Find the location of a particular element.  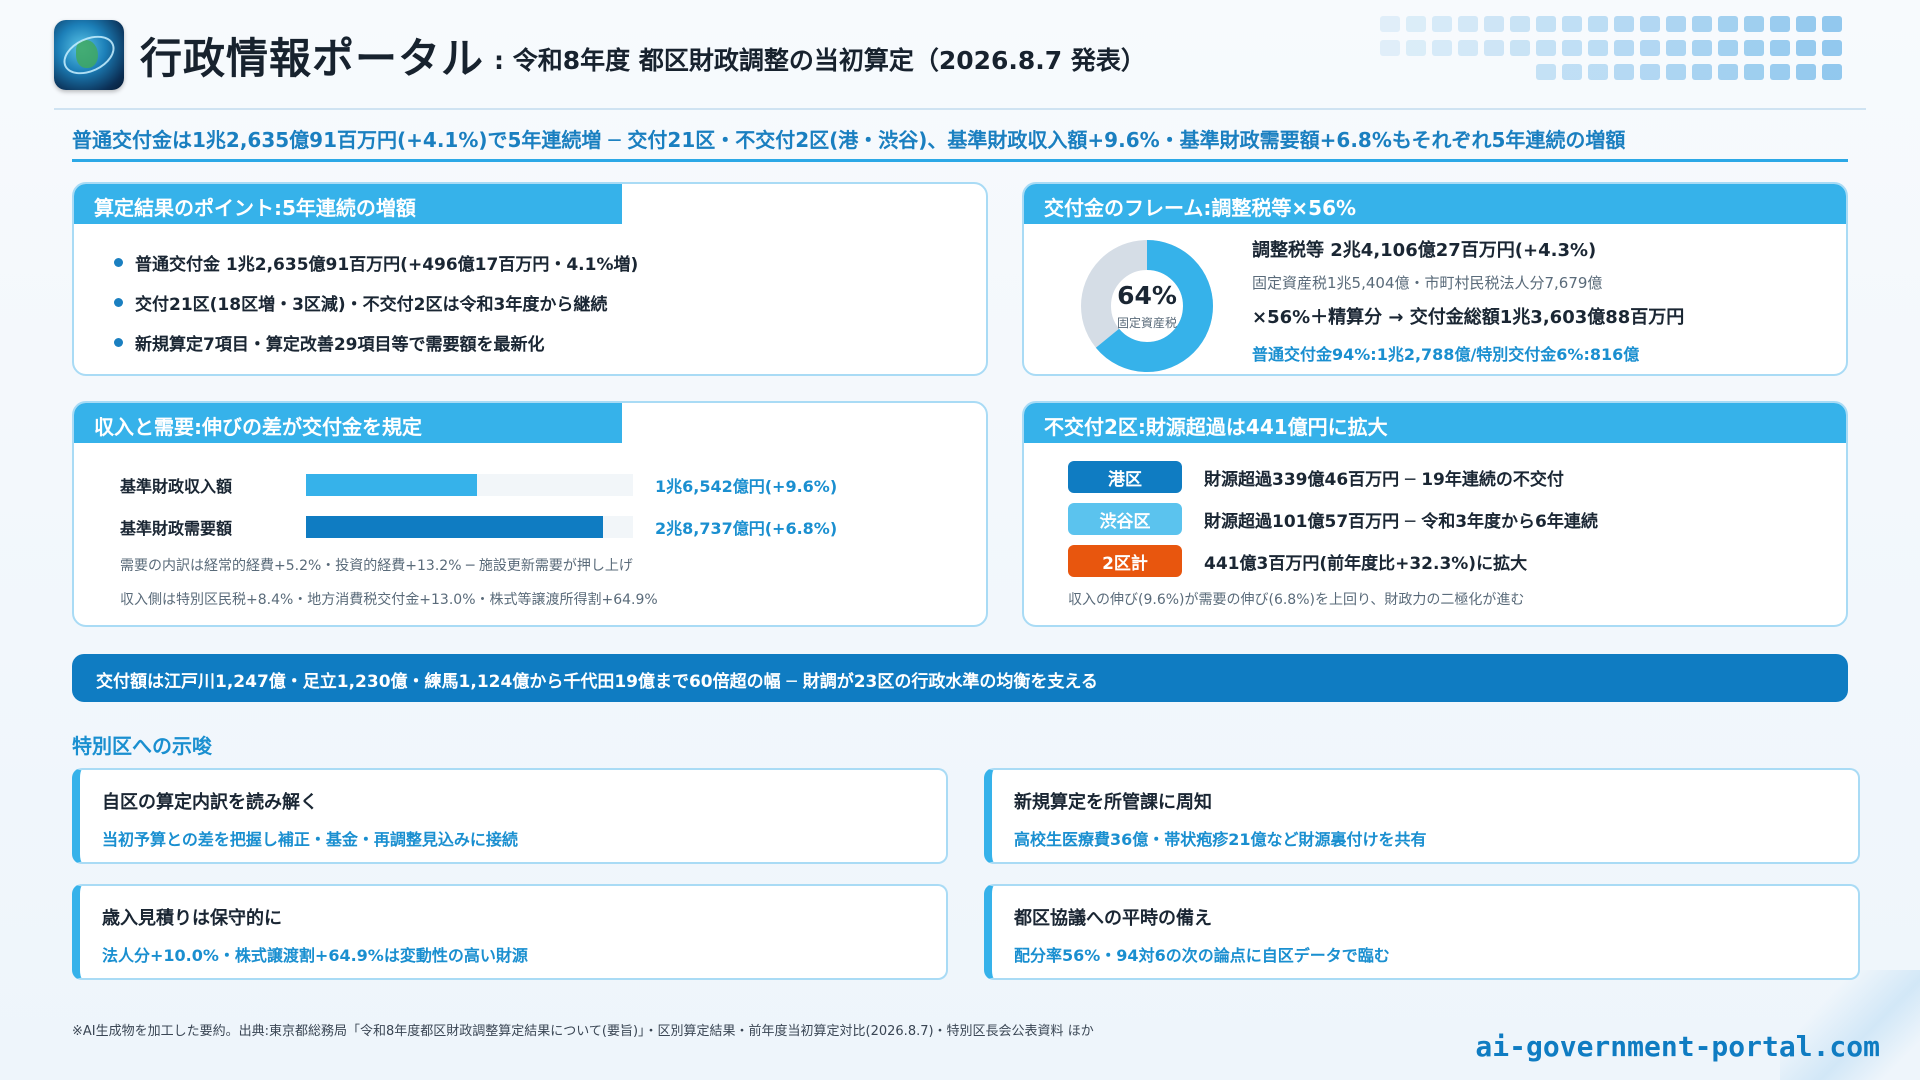

card-title: 新規算定を所管課に周知 is located at coordinates (1113, 802).